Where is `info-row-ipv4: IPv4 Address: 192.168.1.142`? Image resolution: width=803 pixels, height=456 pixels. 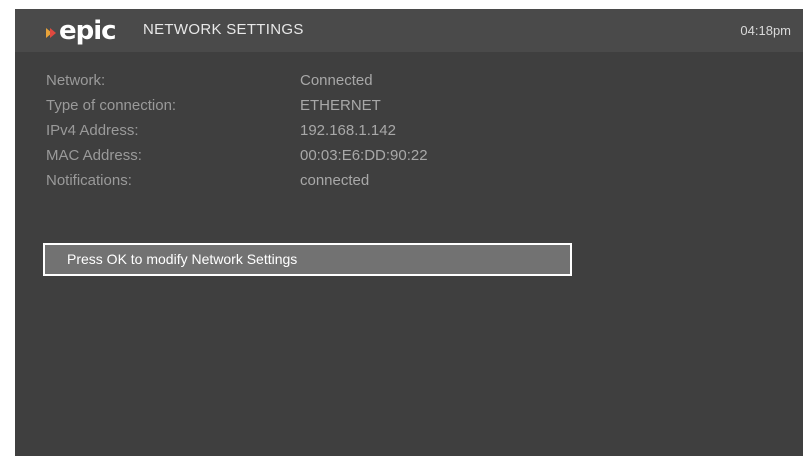
info-row-ipv4: IPv4 Address: 192.168.1.142 is located at coordinates (346, 130).